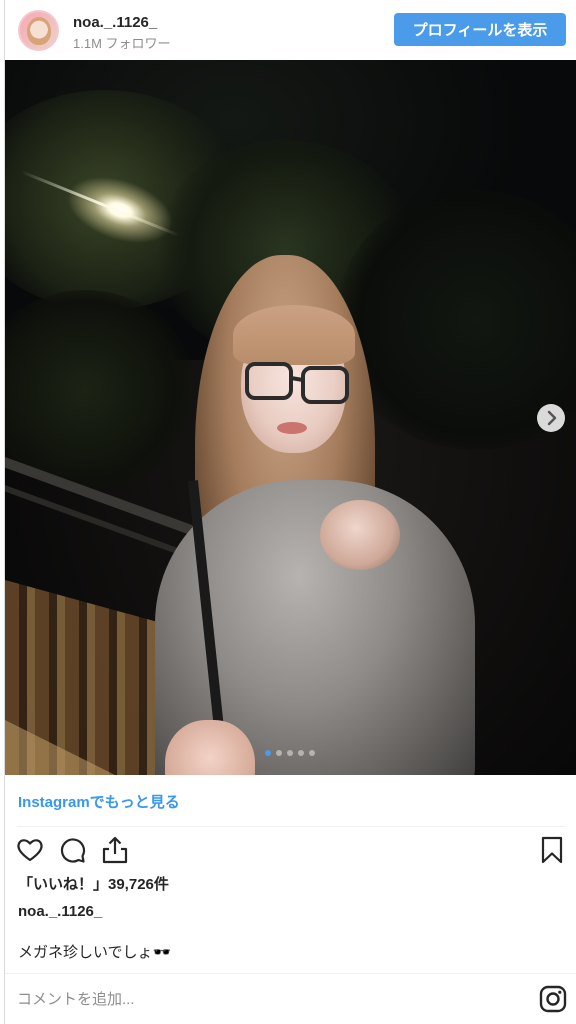  Describe the element at coordinates (115, 850) in the screenshot. I see `share-icon` at that location.